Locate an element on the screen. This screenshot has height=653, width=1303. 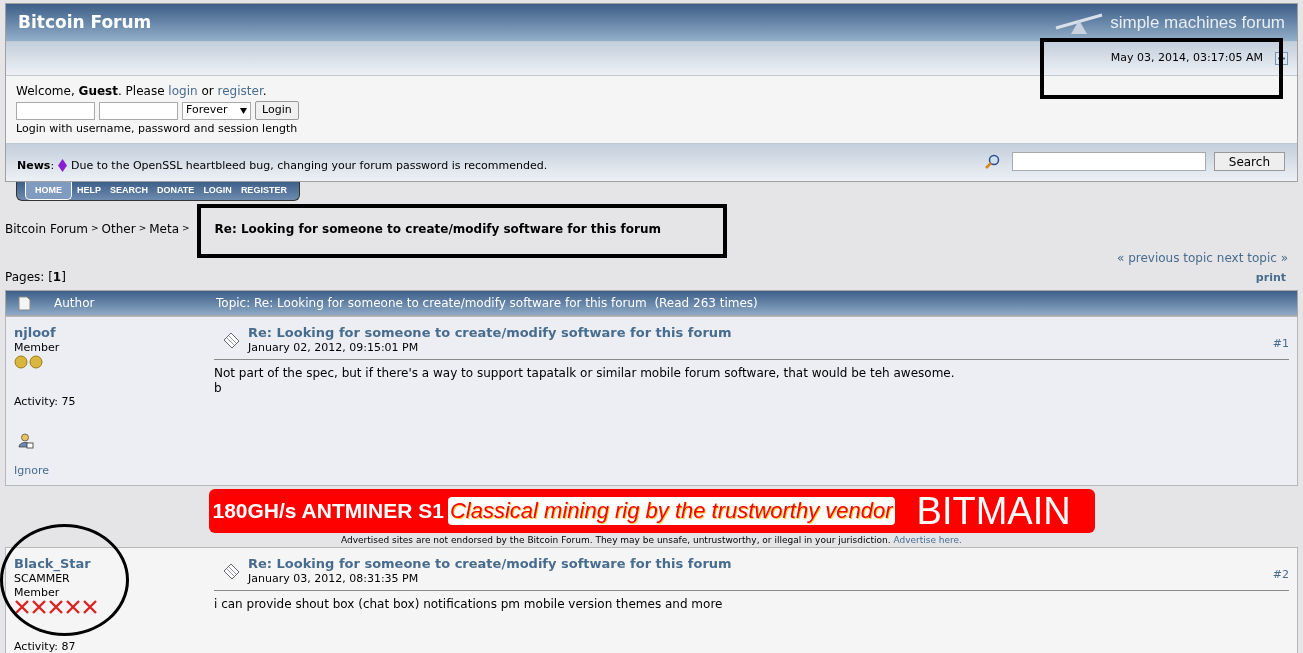
ad-disclaimer: Advertised sites are not endorsed by the Bitcoin Forum. They may be unsafe, untrustworthy, or illegal in your jurisdiction. Advertise here. is located at coordinates (651, 540).